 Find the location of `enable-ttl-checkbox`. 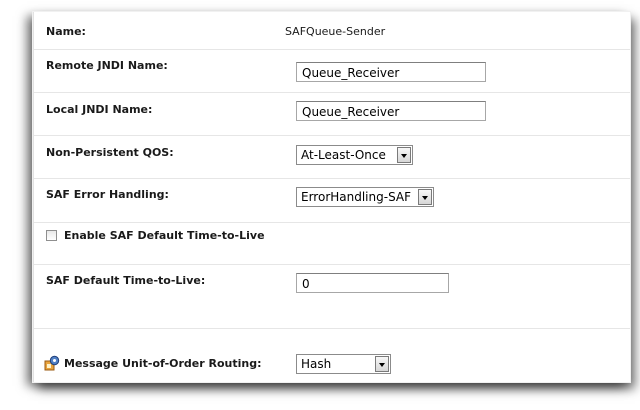

enable-ttl-checkbox is located at coordinates (51, 235).